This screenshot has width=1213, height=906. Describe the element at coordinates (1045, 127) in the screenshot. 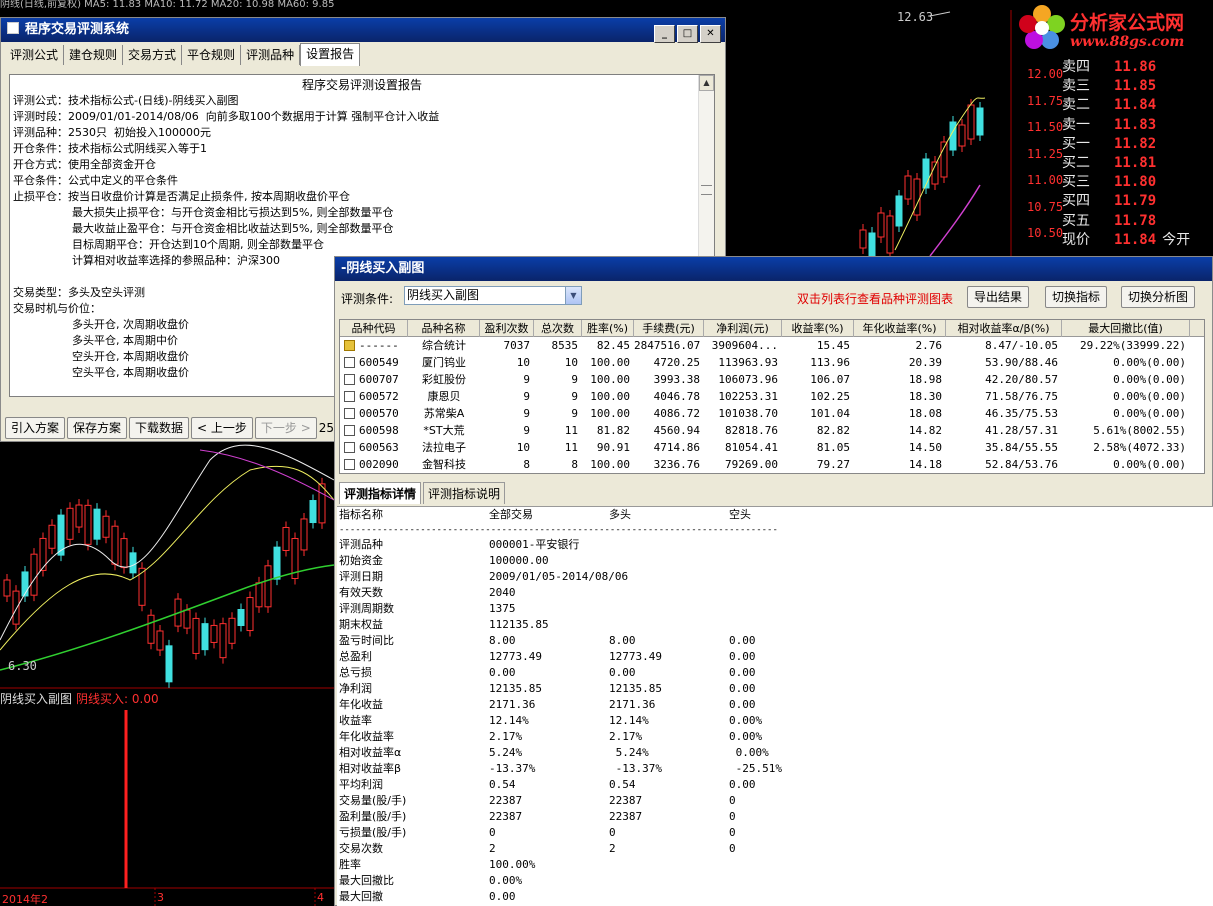

I see `price-axis-label: 11.50` at that location.